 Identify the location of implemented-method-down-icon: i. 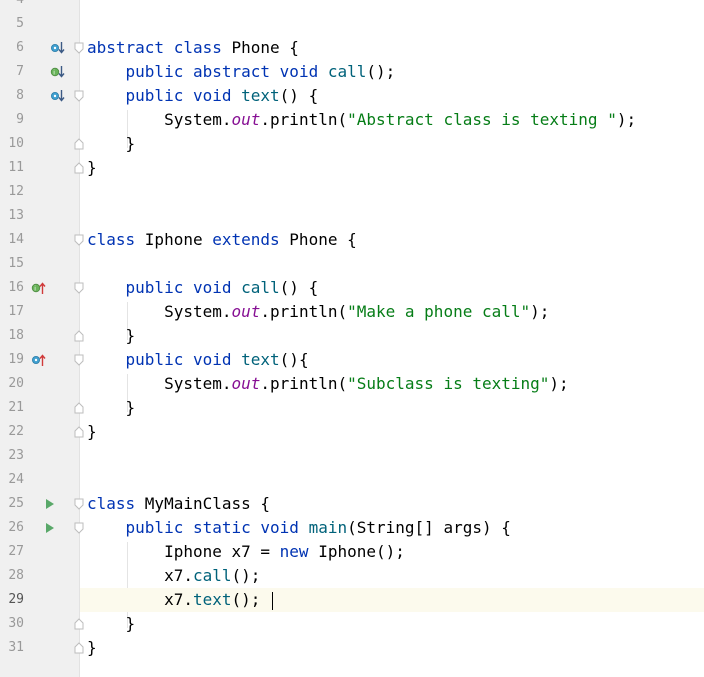
(58, 72).